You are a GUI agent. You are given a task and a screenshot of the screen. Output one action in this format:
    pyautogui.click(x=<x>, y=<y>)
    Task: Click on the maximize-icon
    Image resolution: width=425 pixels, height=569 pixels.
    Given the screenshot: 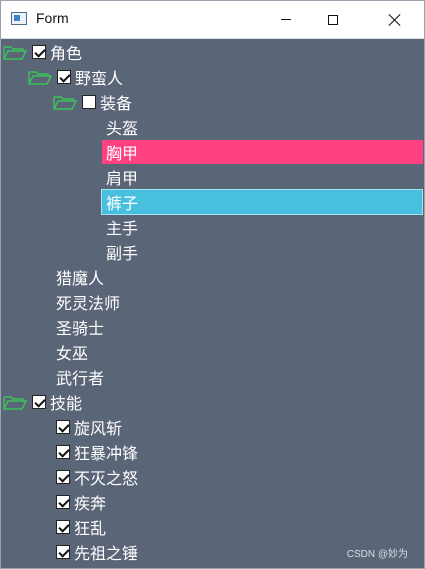 What is the action you would take?
    pyautogui.click(x=333, y=19)
    